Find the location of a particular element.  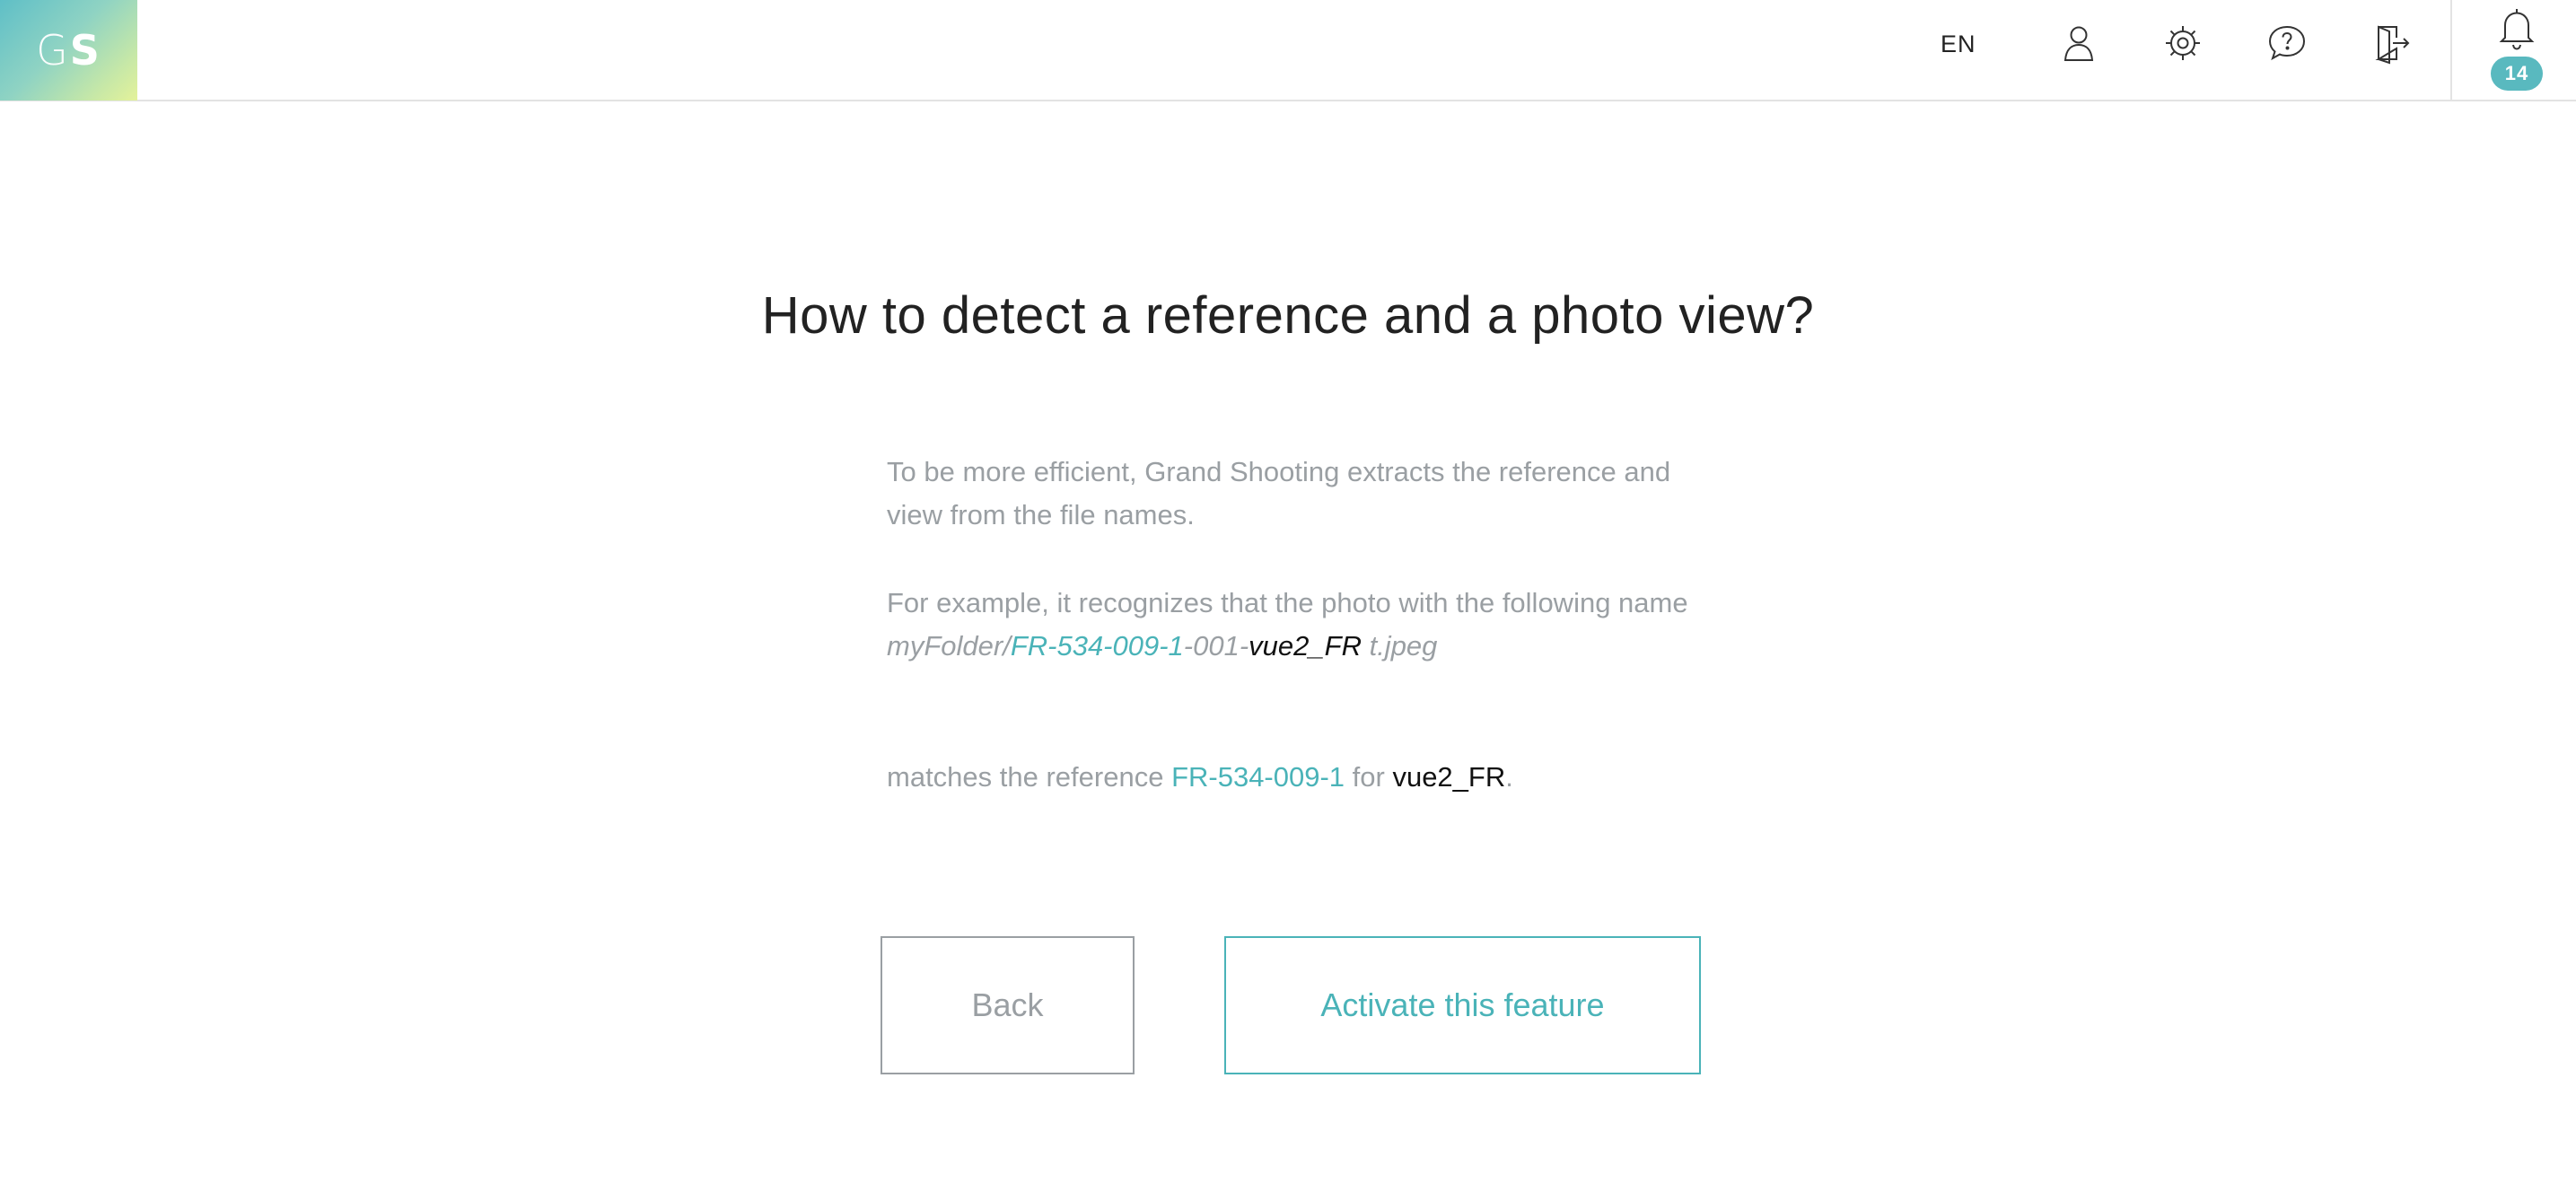

example-view: vue2_FR is located at coordinates (1305, 646).